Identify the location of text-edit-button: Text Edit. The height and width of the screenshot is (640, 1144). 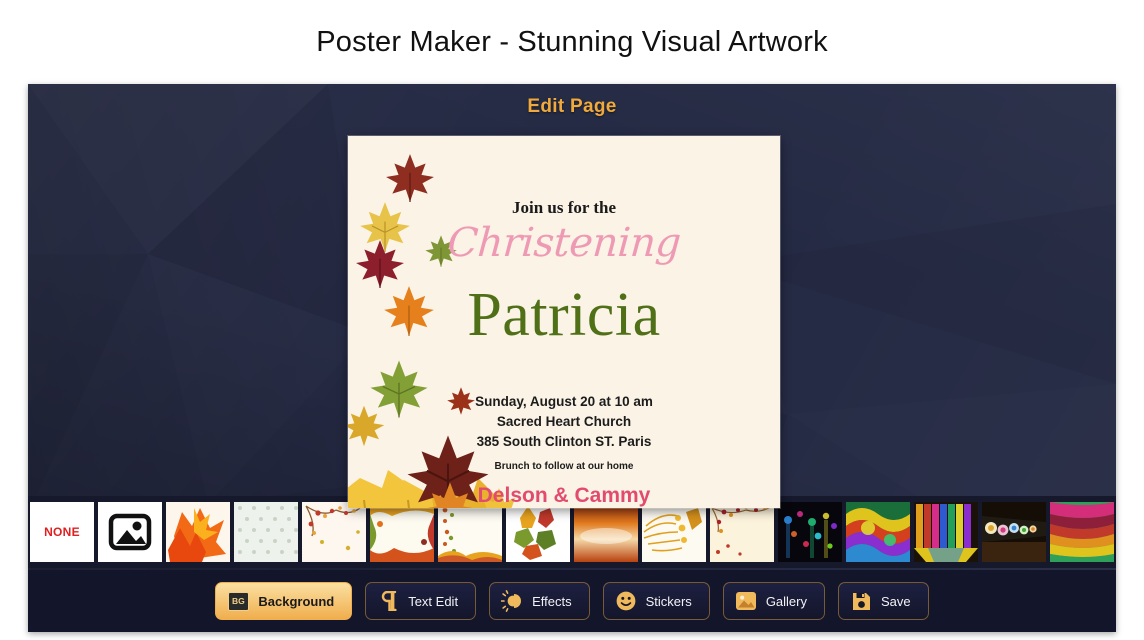
(421, 601).